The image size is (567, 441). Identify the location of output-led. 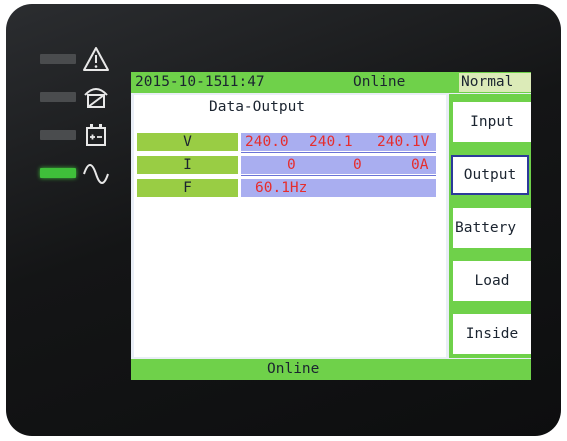
(58, 173).